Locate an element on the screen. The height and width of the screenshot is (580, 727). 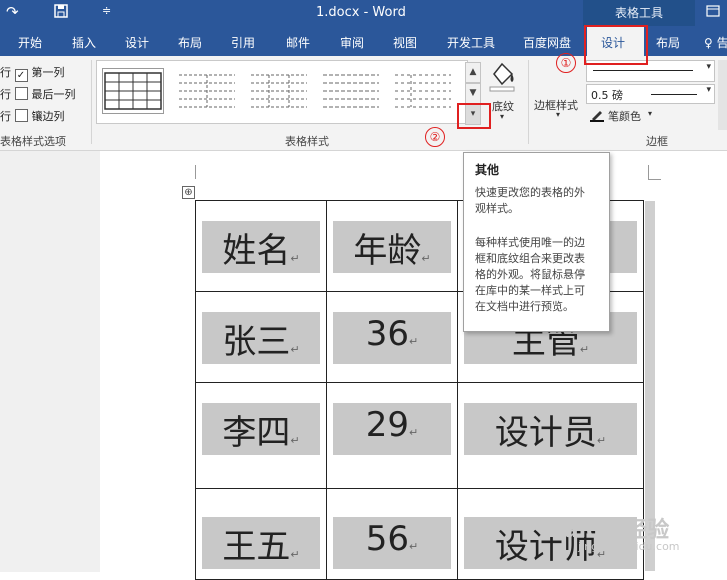
tab-design: 设计 is located at coordinates (137, 42).